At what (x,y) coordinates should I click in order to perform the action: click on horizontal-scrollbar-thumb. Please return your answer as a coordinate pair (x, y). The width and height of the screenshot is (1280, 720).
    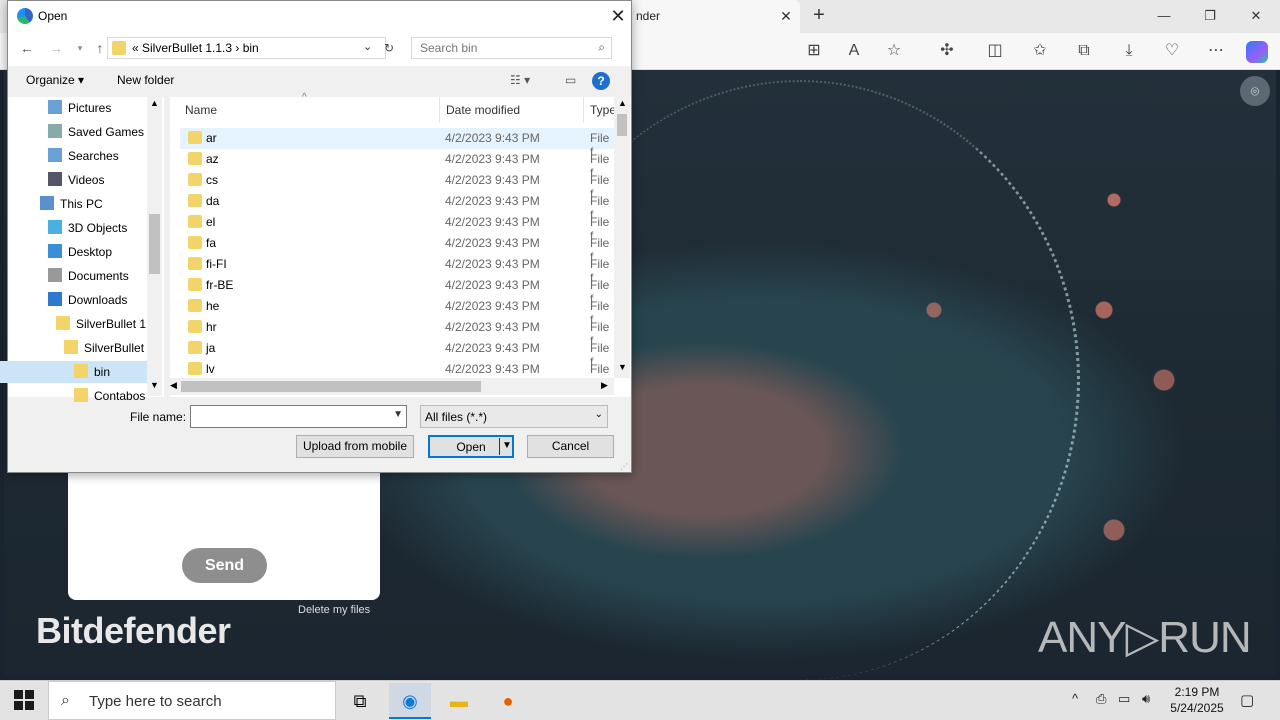
    Looking at the image, I should click on (331, 386).